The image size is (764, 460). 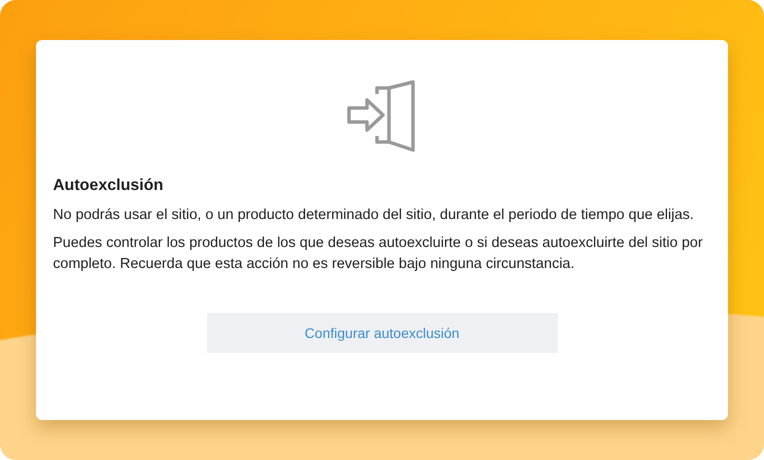 What do you see at coordinates (108, 186) in the screenshot?
I see `dialog-title: Autoexclusión` at bounding box center [108, 186].